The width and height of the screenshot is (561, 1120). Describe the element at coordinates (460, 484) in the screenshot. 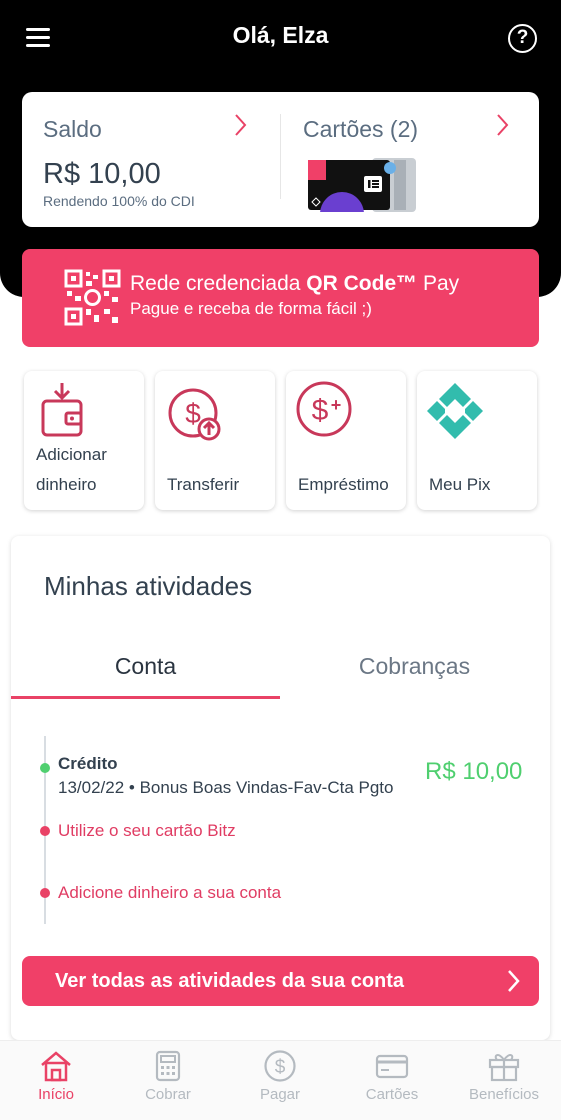

I see `action-label: Meu Pix` at that location.